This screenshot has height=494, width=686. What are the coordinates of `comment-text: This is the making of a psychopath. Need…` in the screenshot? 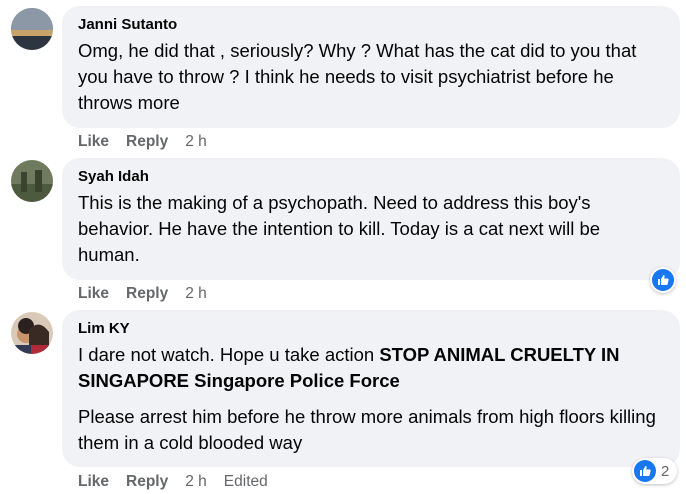 It's located at (339, 228).